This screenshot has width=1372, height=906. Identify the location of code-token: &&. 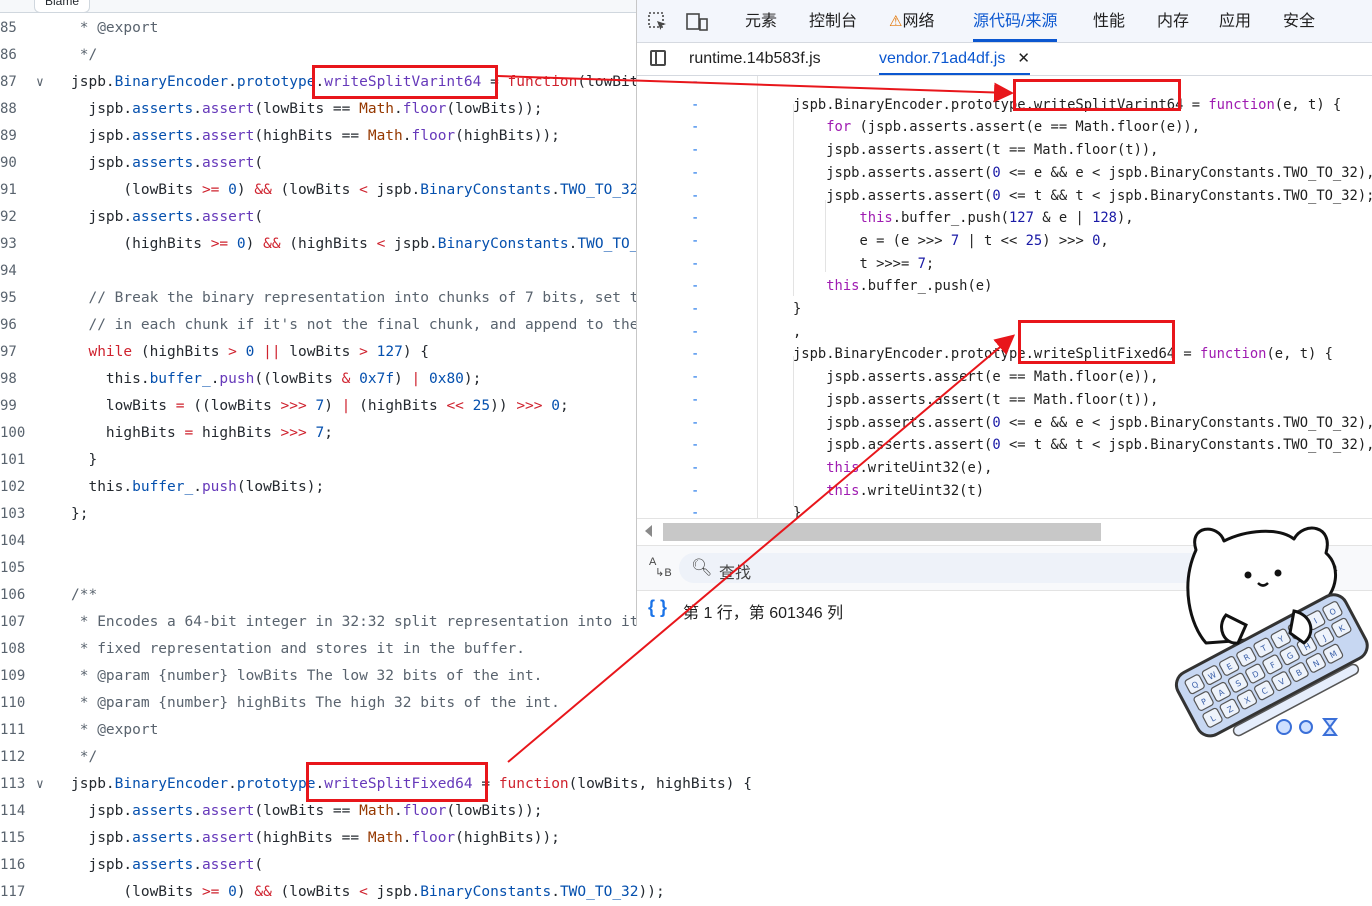
(263, 190).